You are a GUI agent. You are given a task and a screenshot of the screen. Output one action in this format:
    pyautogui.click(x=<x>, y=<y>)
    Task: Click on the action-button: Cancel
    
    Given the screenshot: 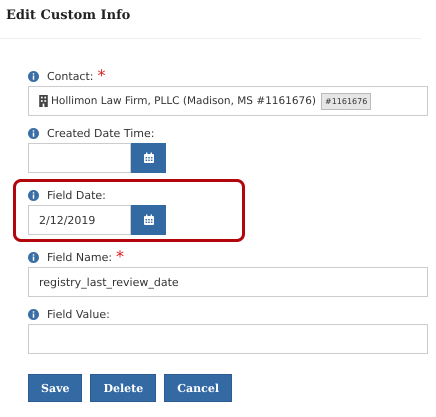 What is the action you would take?
    pyautogui.click(x=198, y=388)
    